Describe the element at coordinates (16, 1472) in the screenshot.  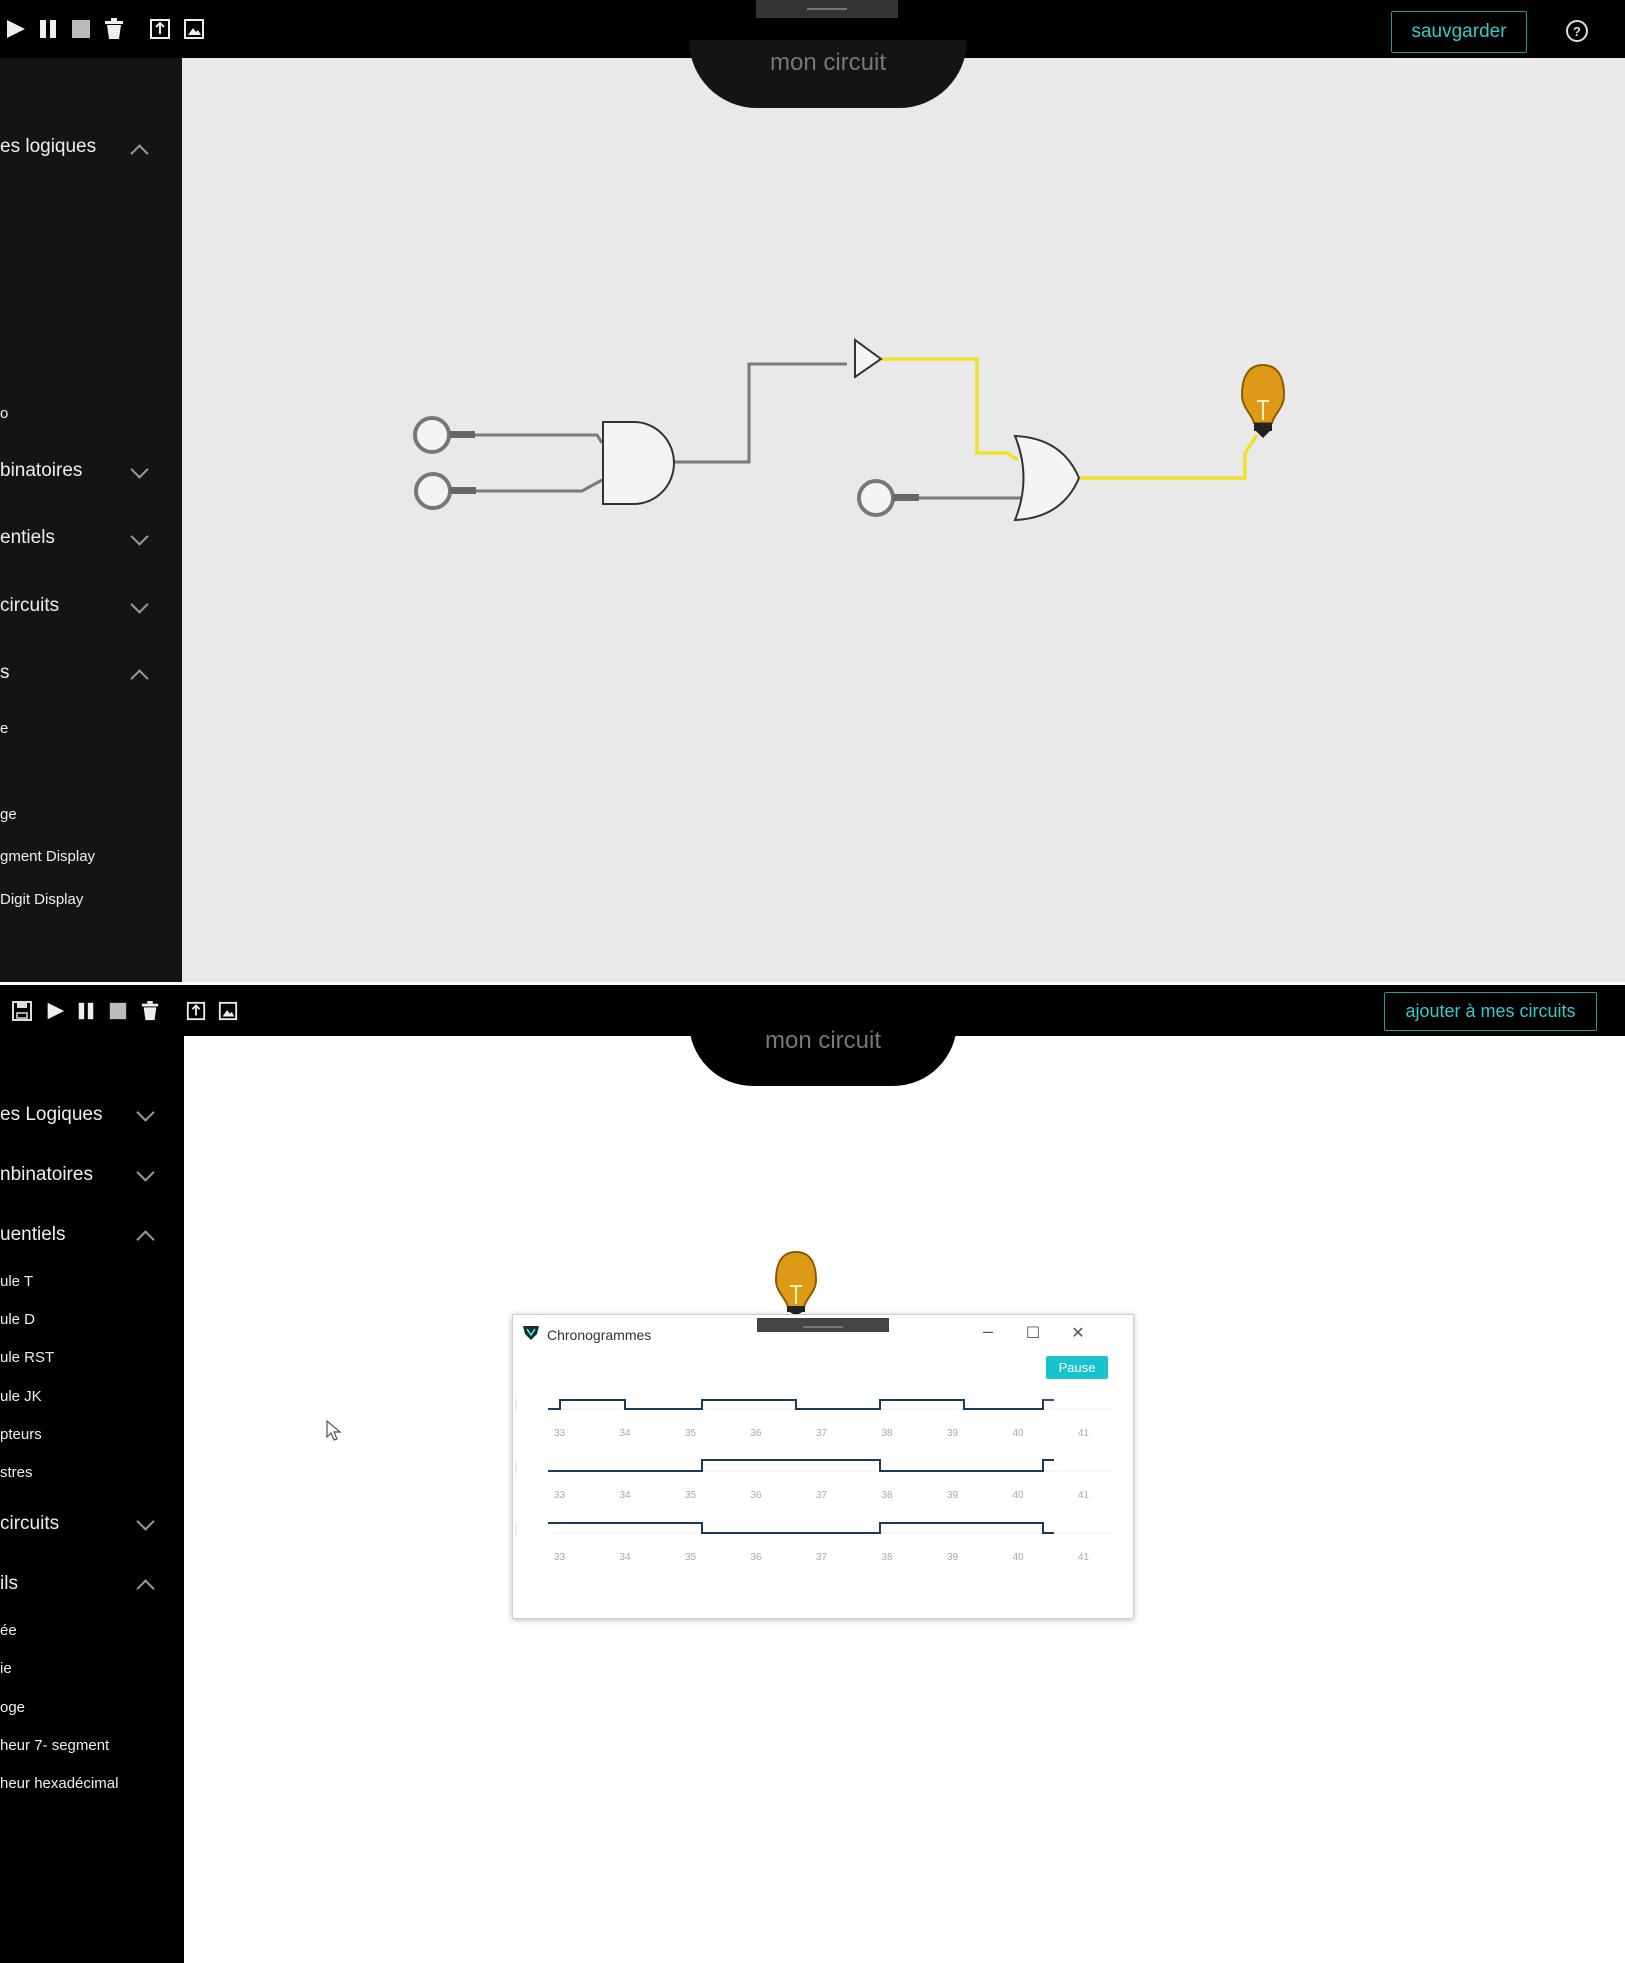
I see `sidebar-item: stres` at that location.